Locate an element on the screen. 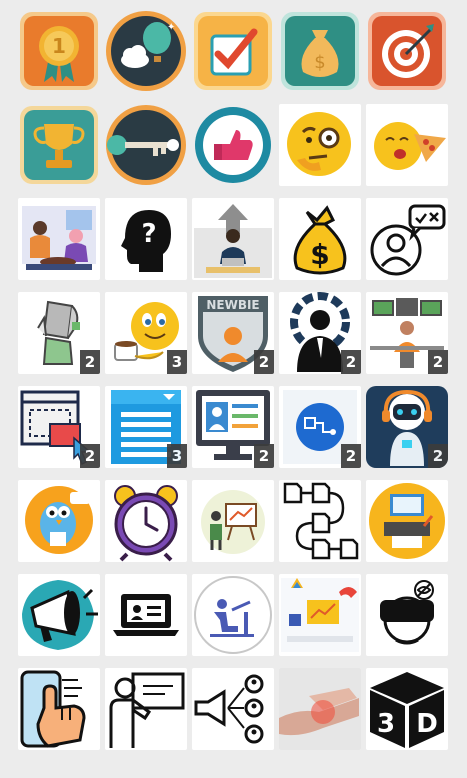 This screenshot has height=778, width=467. newbie-label: NEWBIE is located at coordinates (232, 305).